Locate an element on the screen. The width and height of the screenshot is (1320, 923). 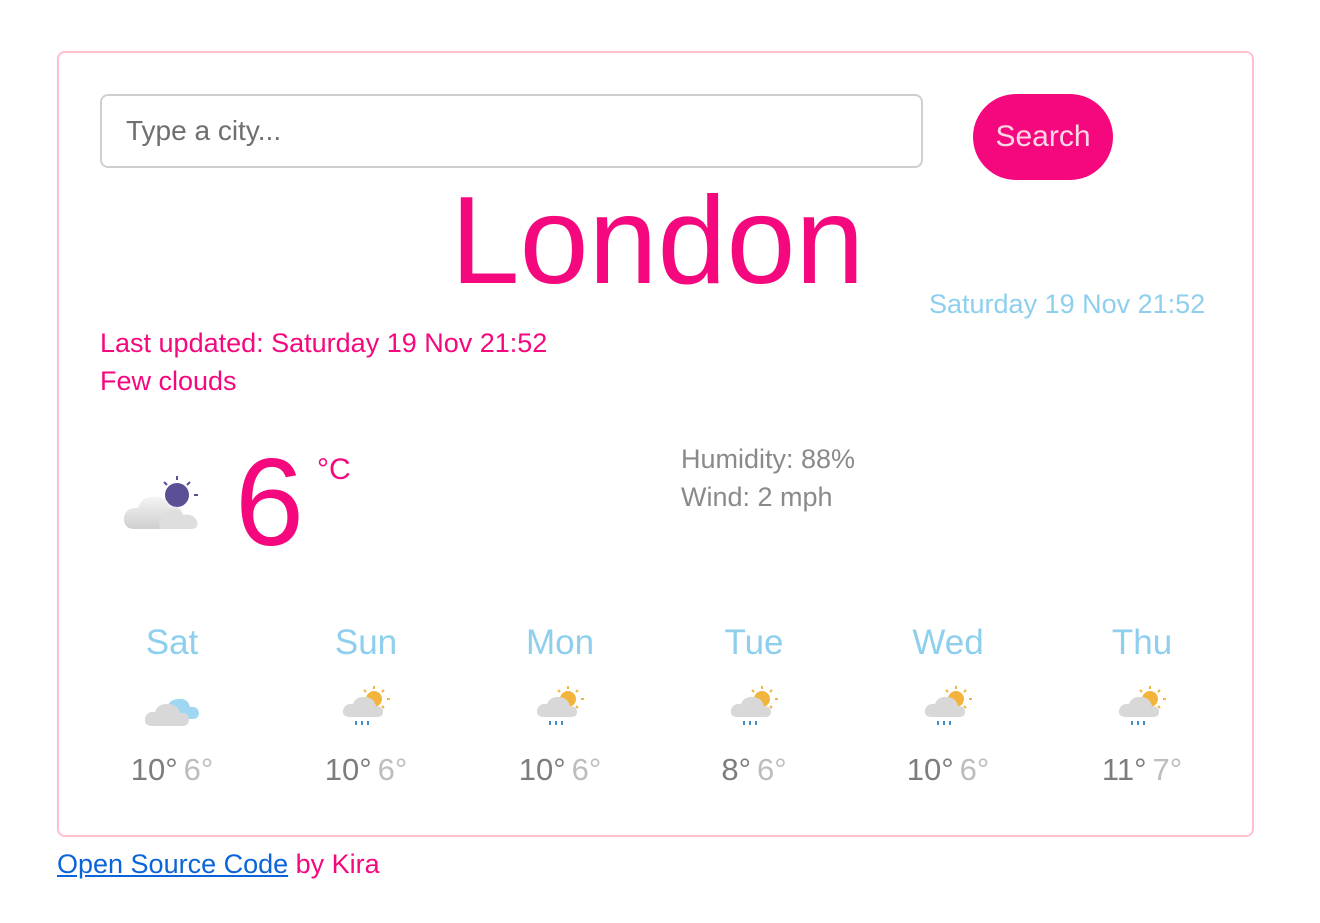
current-temperature: 6 is located at coordinates (269, 503).